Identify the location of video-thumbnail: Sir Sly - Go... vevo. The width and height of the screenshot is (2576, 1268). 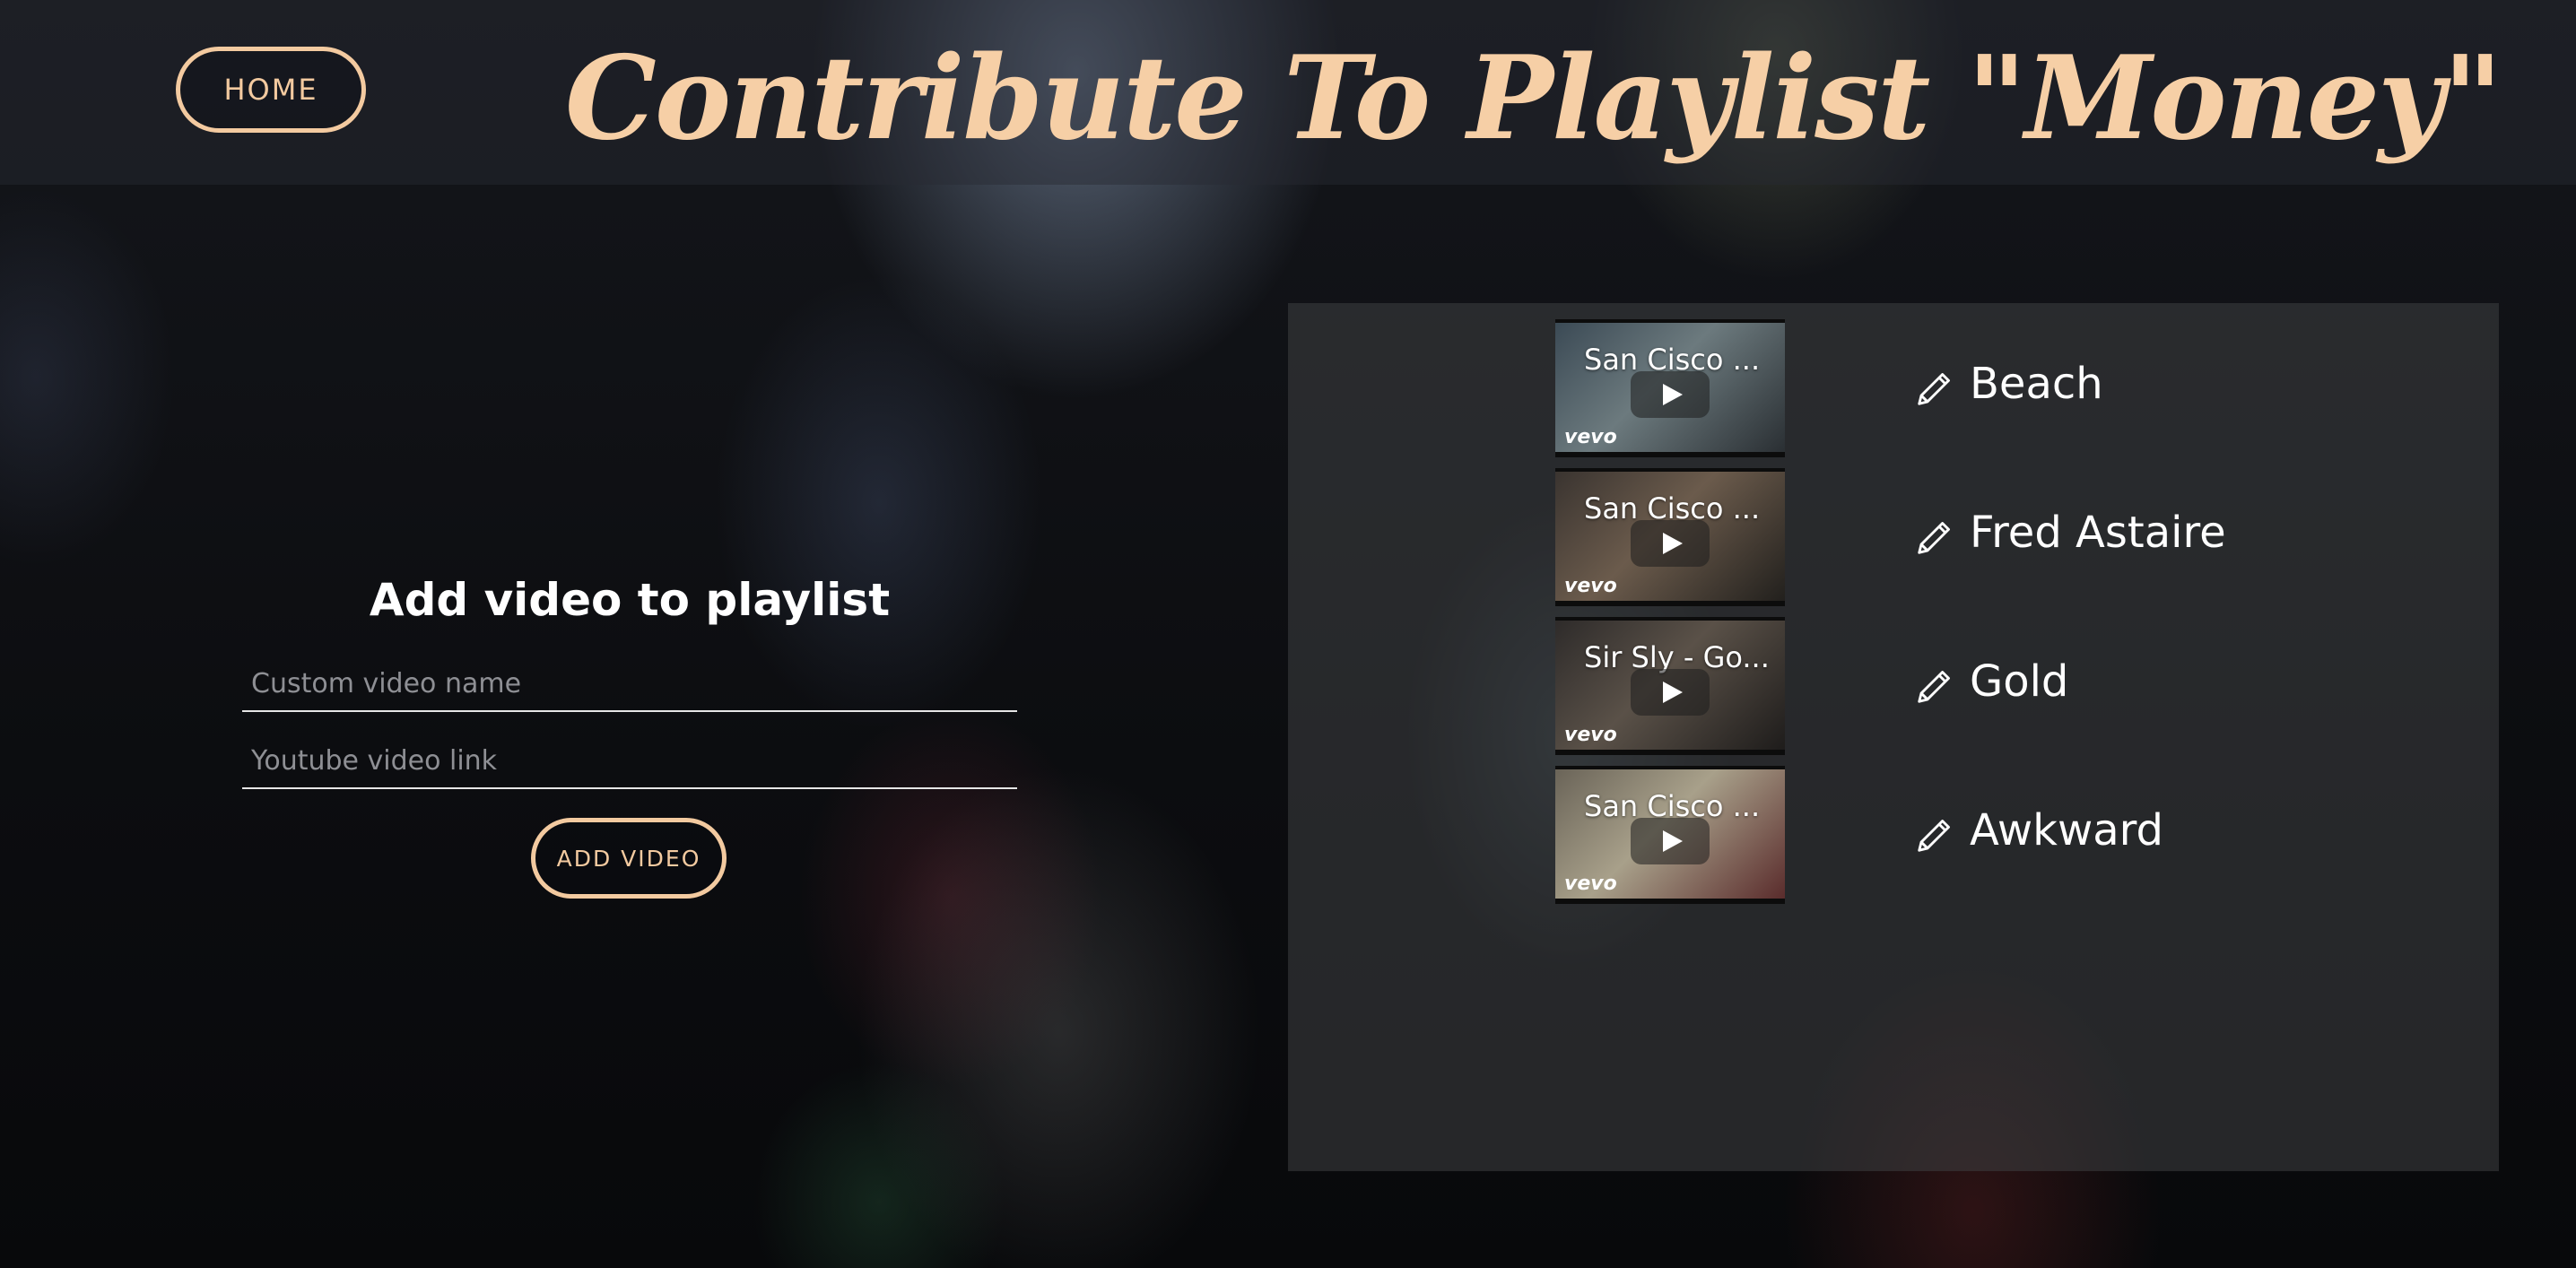
(1670, 686).